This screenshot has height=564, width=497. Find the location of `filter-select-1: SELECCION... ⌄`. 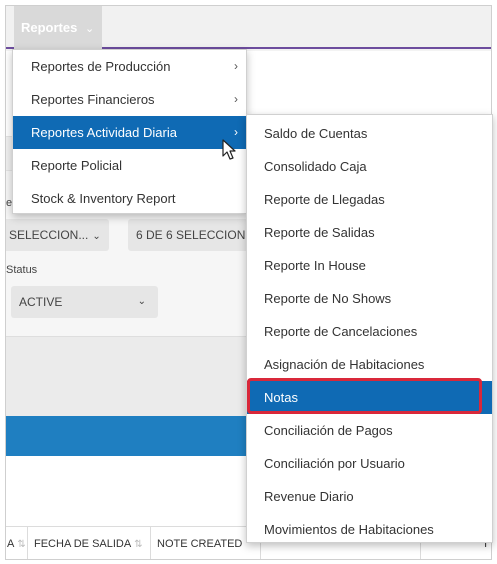

filter-select-1: SELECCION... ⌄ is located at coordinates (57, 235).